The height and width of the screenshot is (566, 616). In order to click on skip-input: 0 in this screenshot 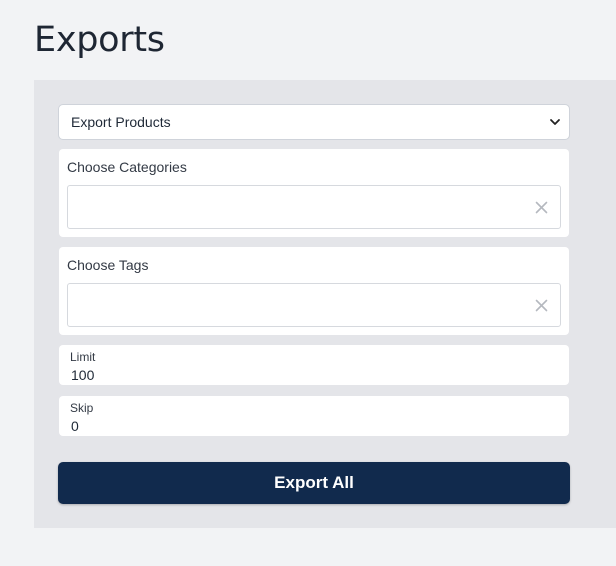, I will do `click(75, 426)`.